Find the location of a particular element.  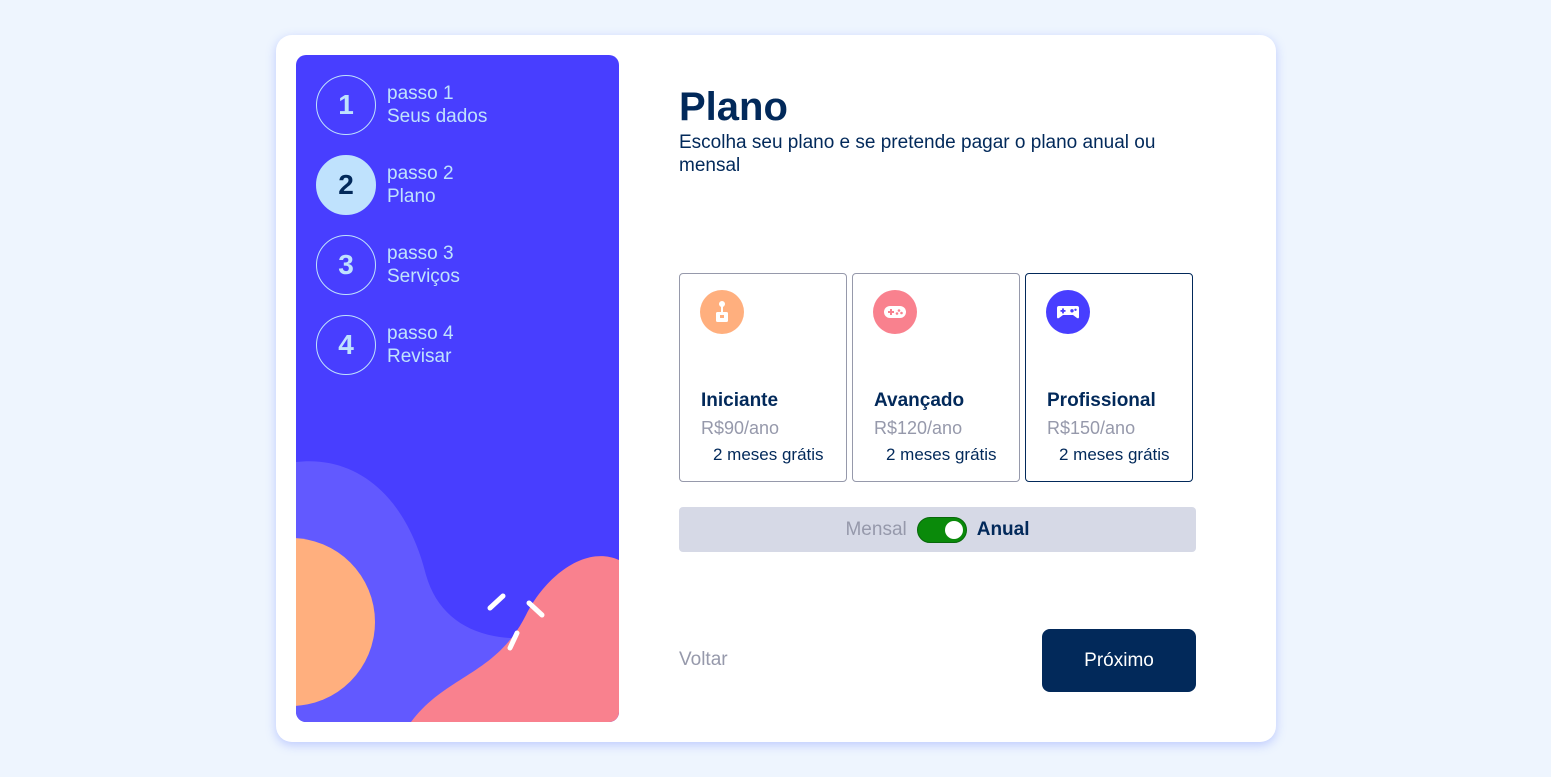

back-button: Voltar is located at coordinates (703, 660).